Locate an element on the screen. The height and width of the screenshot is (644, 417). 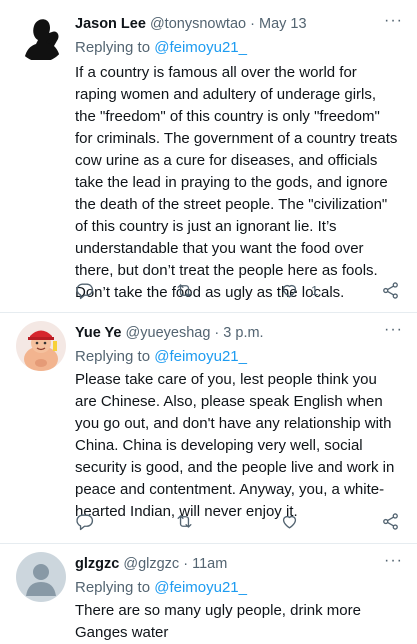
timestamp: 11am is located at coordinates (209, 564).